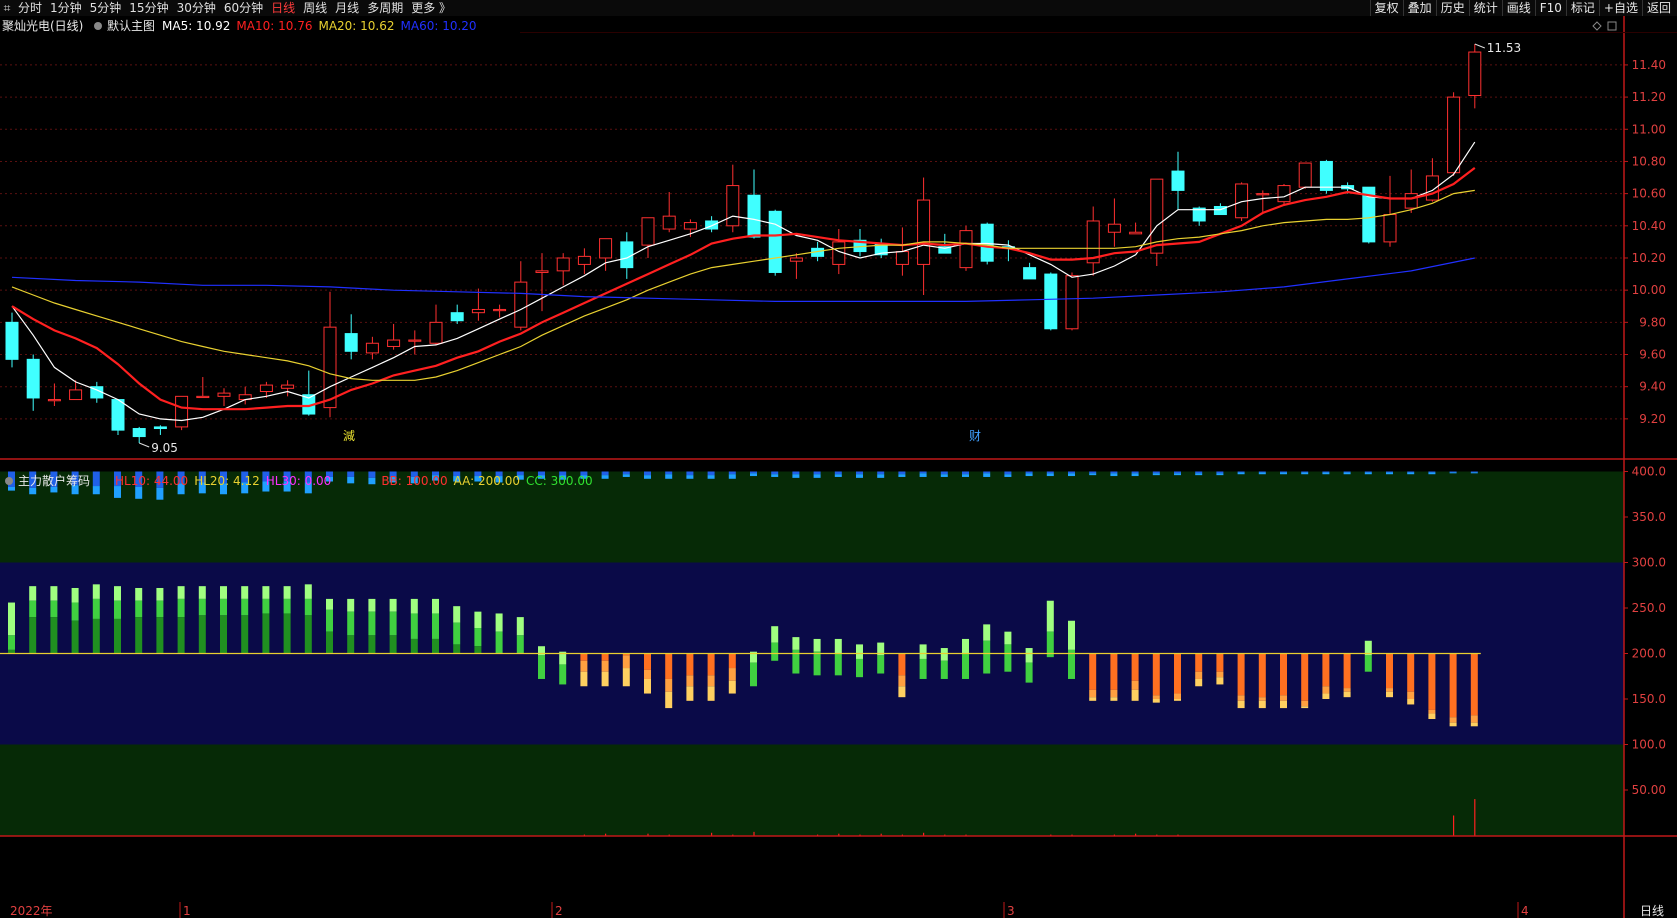  I want to click on period-tab-10: 更多 》, so click(431, 8).